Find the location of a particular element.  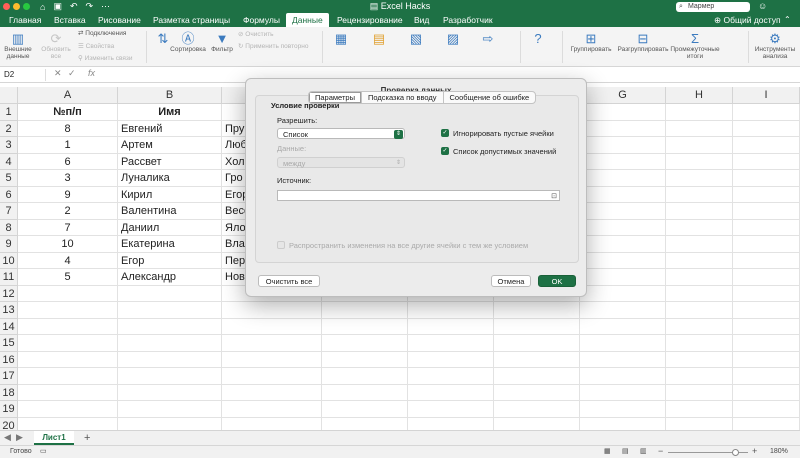

collapse-ribbon-icon: ⌃ is located at coordinates (787, 20).